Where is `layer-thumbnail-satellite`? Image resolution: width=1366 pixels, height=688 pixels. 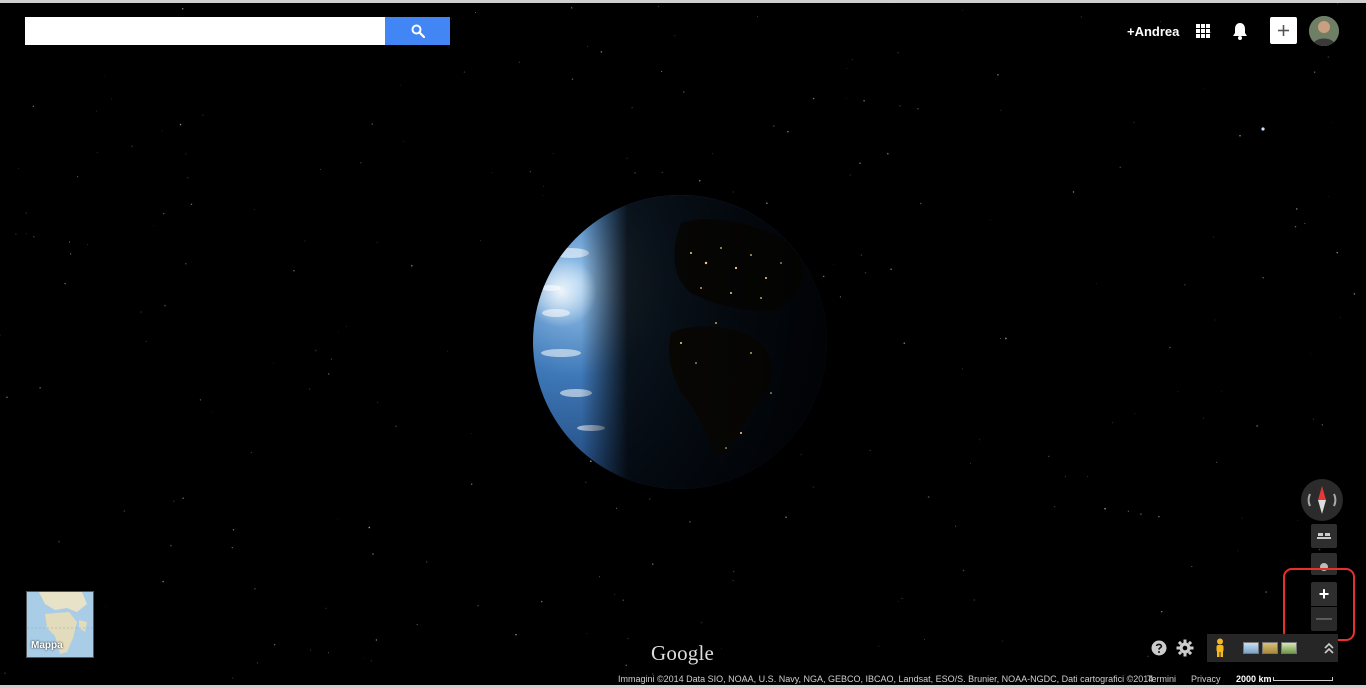 layer-thumbnail-satellite is located at coordinates (1251, 648).